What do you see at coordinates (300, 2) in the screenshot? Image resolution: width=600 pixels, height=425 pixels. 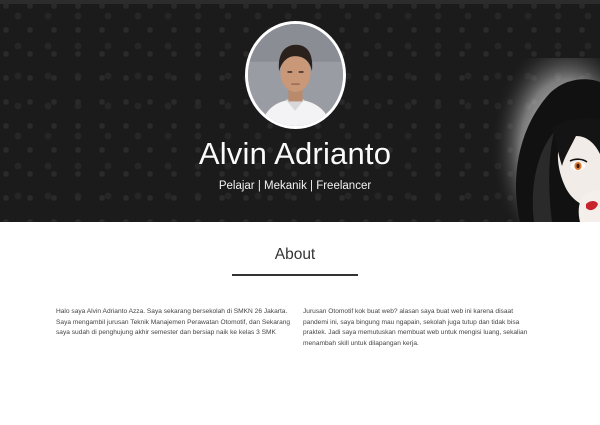 I see `top-bar` at bounding box center [300, 2].